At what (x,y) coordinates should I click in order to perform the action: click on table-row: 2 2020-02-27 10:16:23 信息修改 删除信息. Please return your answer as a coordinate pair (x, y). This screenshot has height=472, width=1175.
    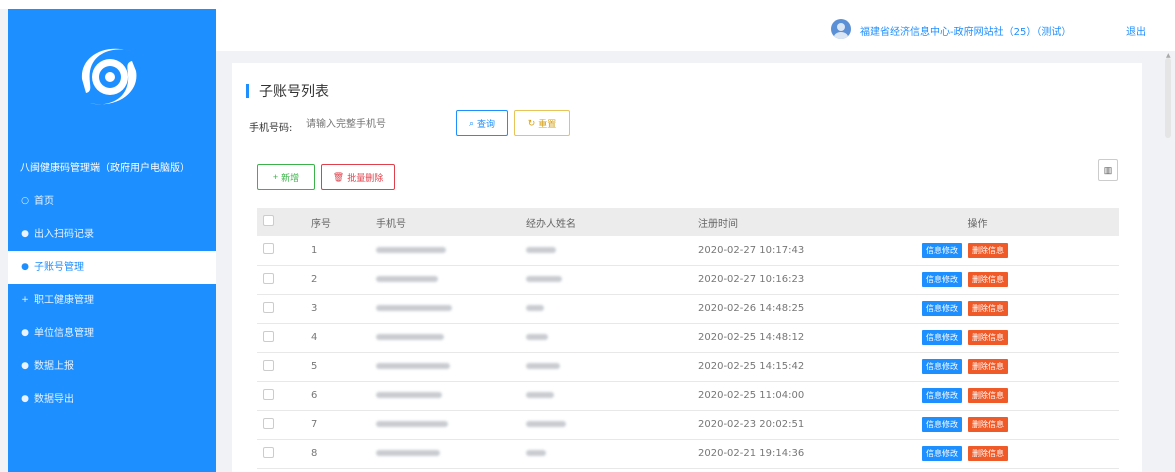
    Looking at the image, I should click on (688, 280).